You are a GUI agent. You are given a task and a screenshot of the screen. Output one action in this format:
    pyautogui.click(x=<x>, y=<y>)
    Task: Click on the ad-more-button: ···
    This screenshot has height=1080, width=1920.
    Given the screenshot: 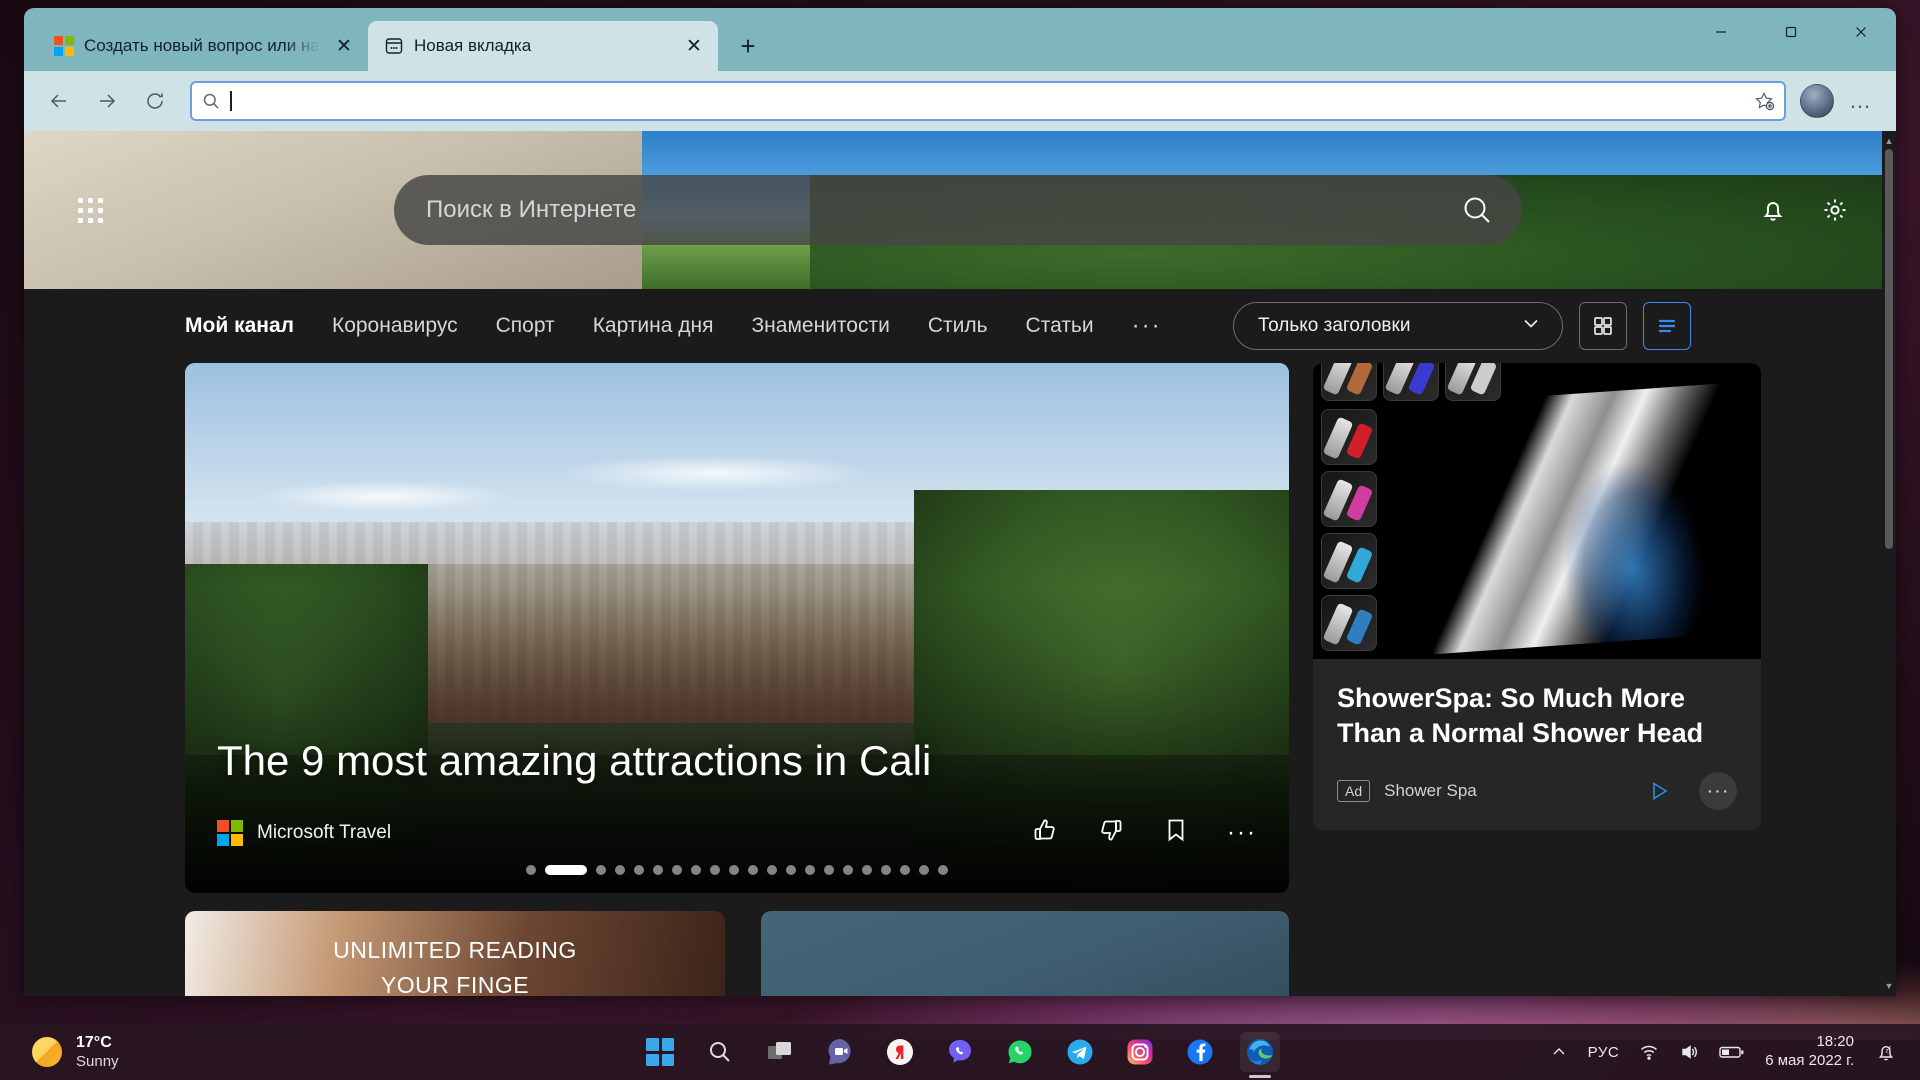 What is the action you would take?
    pyautogui.click(x=1718, y=791)
    